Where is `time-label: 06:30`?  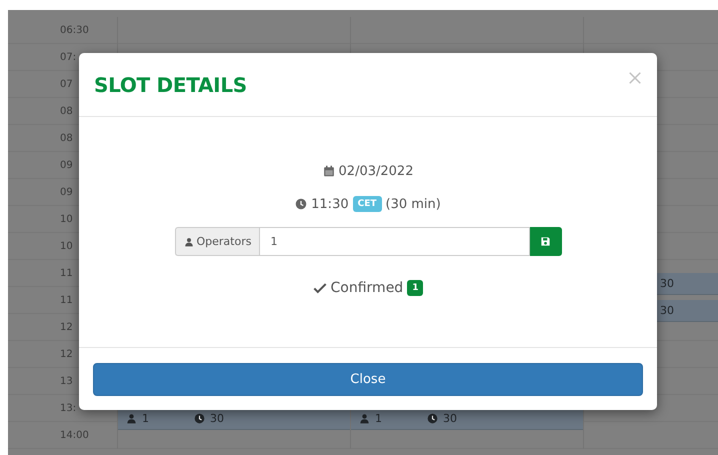 time-label: 06:30 is located at coordinates (74, 31).